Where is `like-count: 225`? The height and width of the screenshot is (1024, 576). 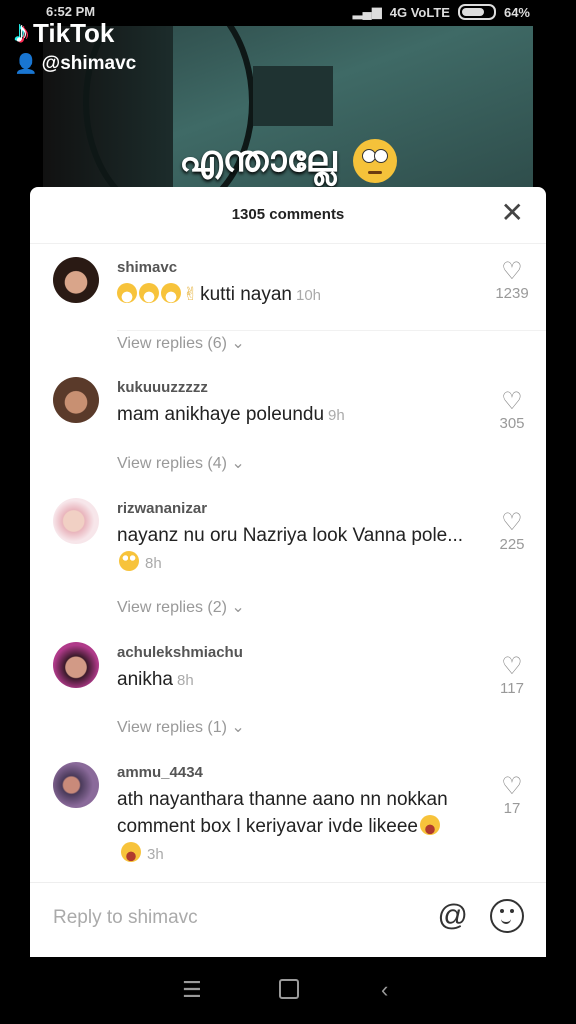 like-count: 225 is located at coordinates (512, 544).